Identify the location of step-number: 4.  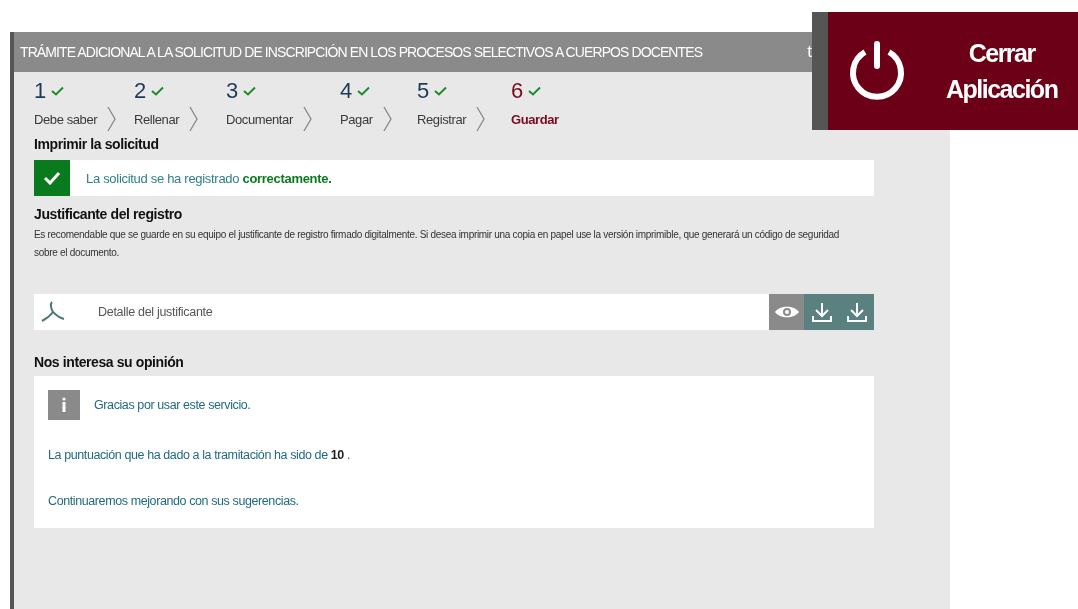
(346, 91).